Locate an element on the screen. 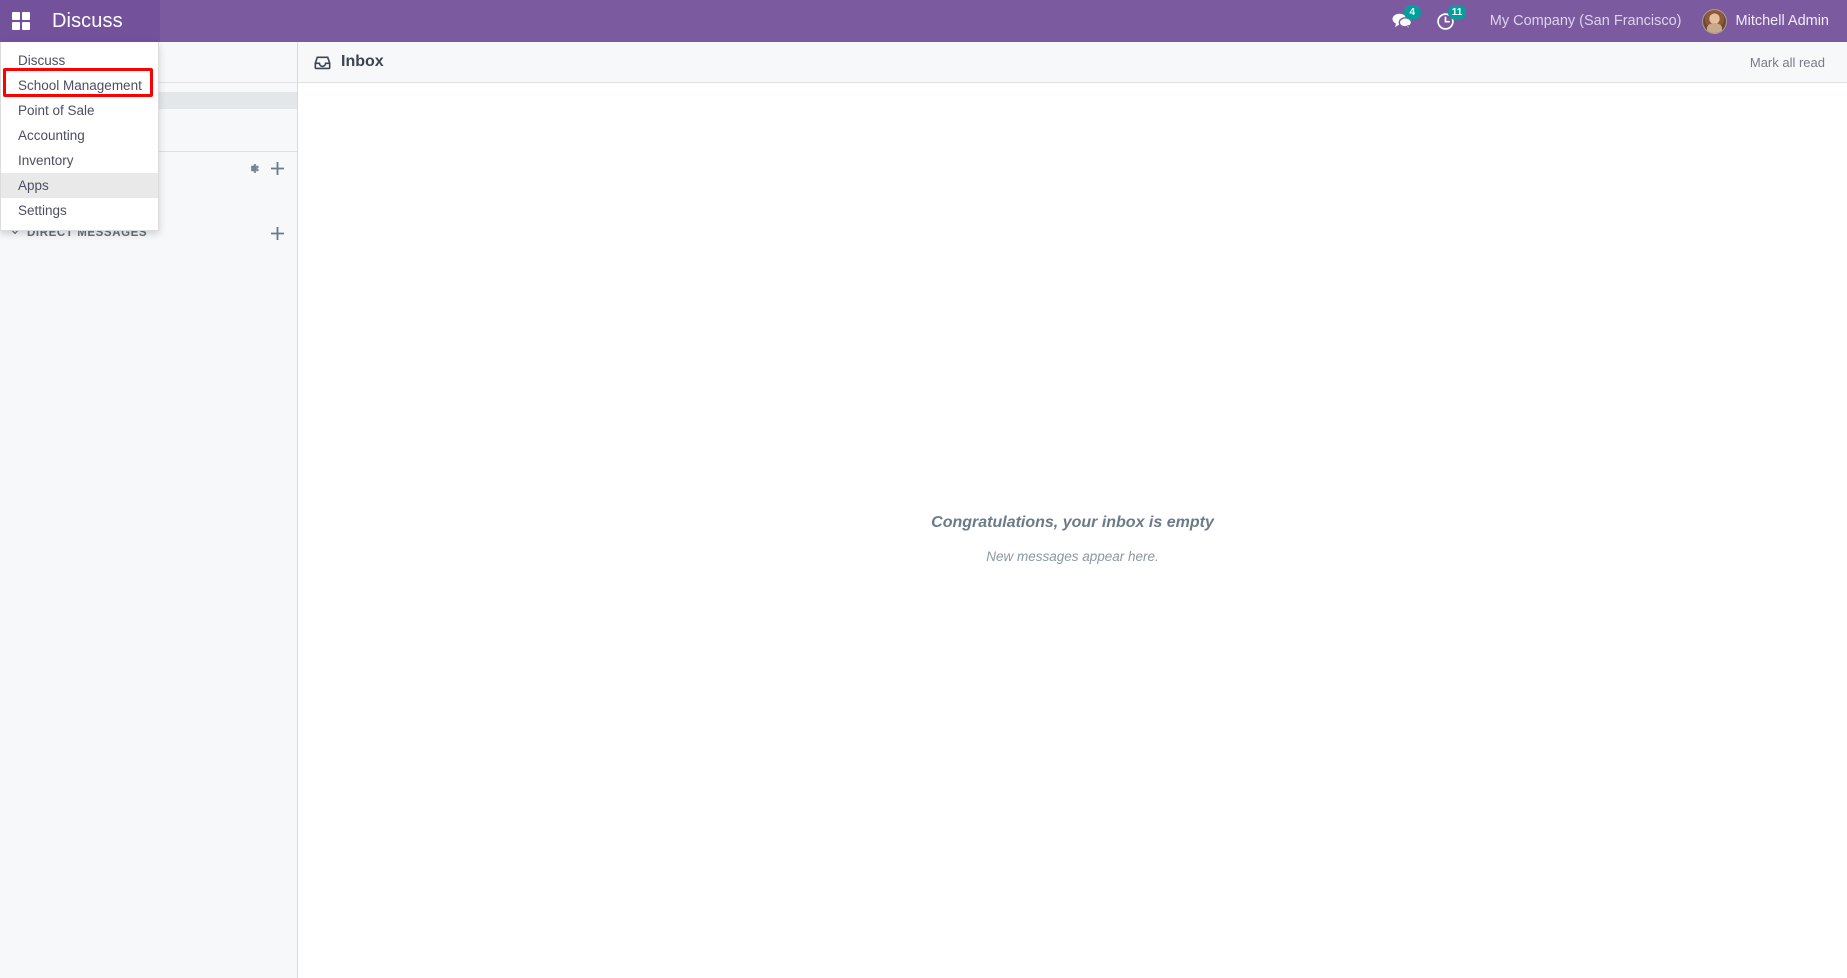 This screenshot has height=978, width=1847. apps-menu-item-inventory: Inventory is located at coordinates (79, 160).